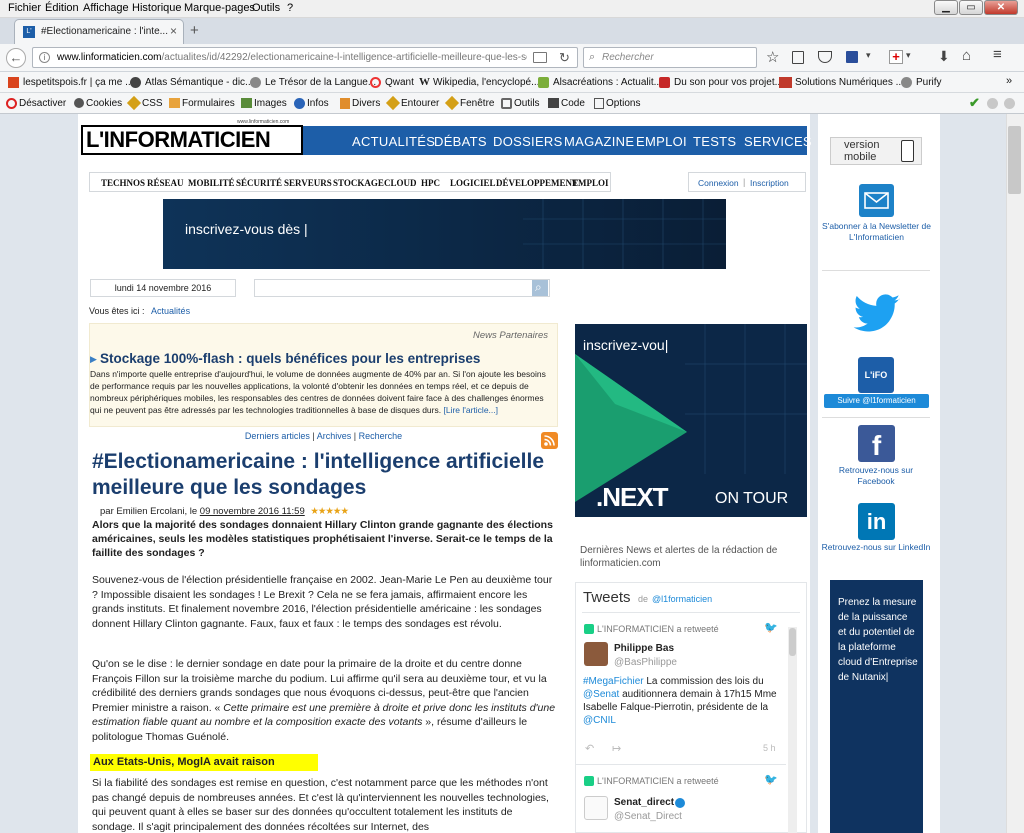  Describe the element at coordinates (590, 183) in the screenshot. I see `subnav-emploi: EMPLOI` at that location.